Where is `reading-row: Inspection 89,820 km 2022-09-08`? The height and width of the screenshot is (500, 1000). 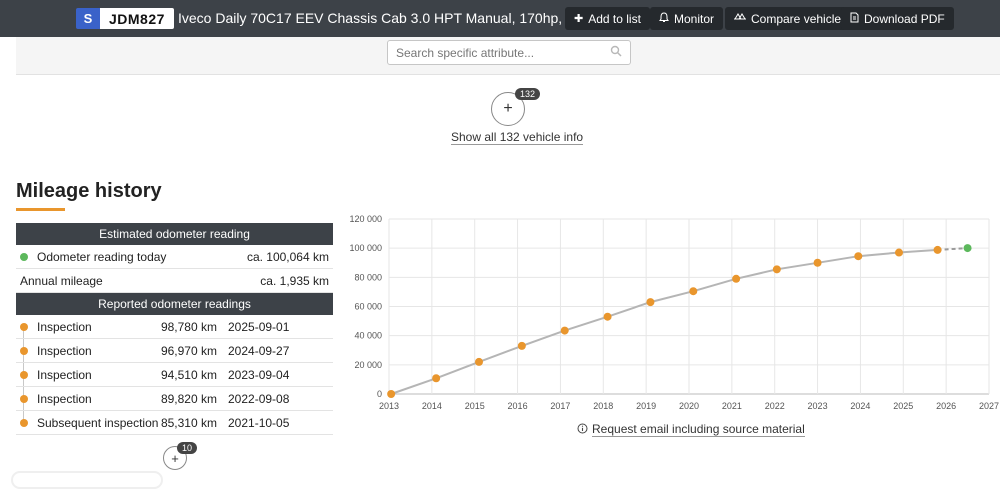
reading-row: Inspection 89,820 km 2022-09-08 is located at coordinates (174, 399).